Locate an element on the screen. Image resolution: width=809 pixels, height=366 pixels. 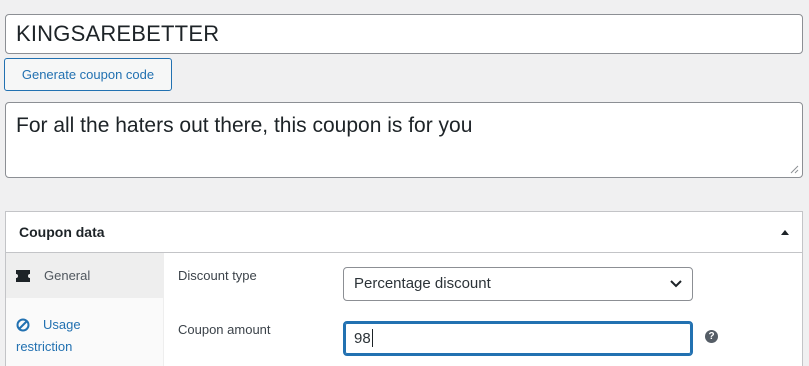
coupon-code-input: KINGSAREBETTER is located at coordinates (404, 34).